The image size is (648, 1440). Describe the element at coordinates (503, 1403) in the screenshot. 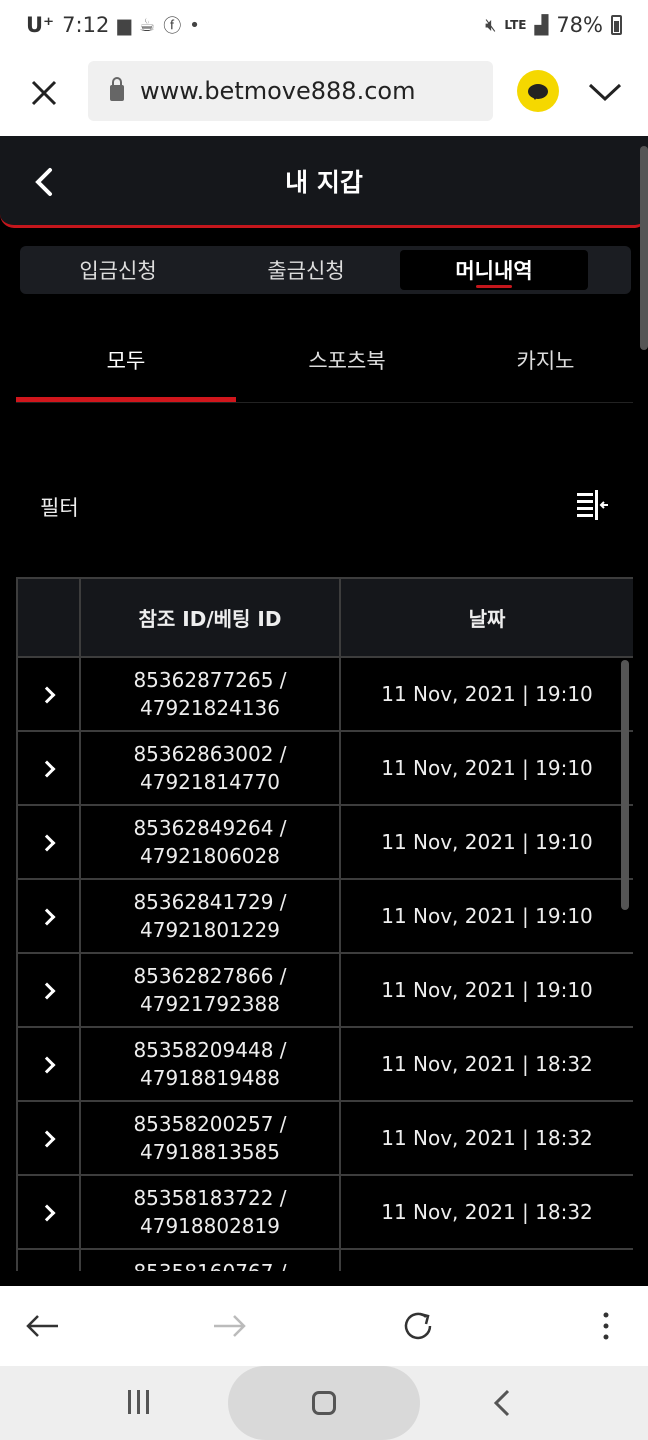

I see `system-back-button` at that location.